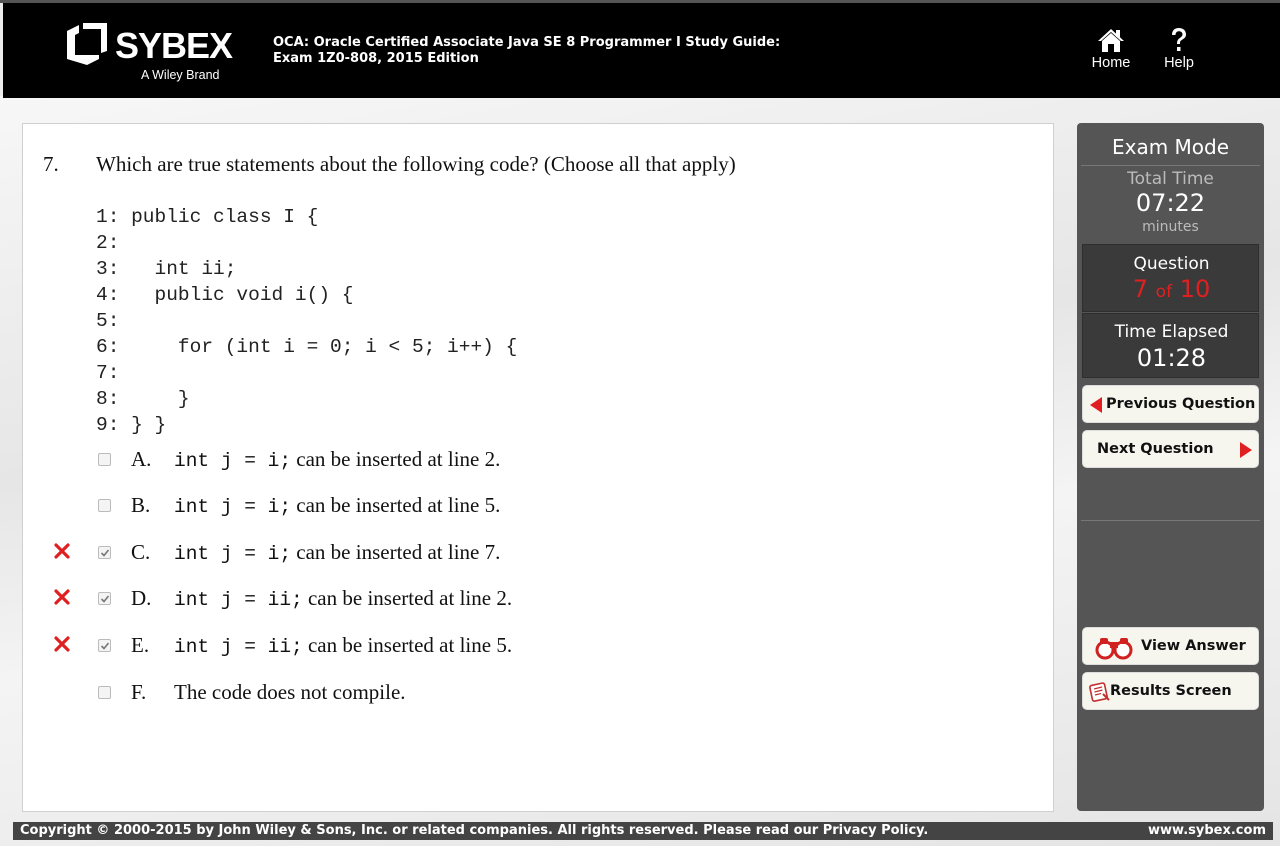  I want to click on view-answer-label: View Answer, so click(1193, 646).